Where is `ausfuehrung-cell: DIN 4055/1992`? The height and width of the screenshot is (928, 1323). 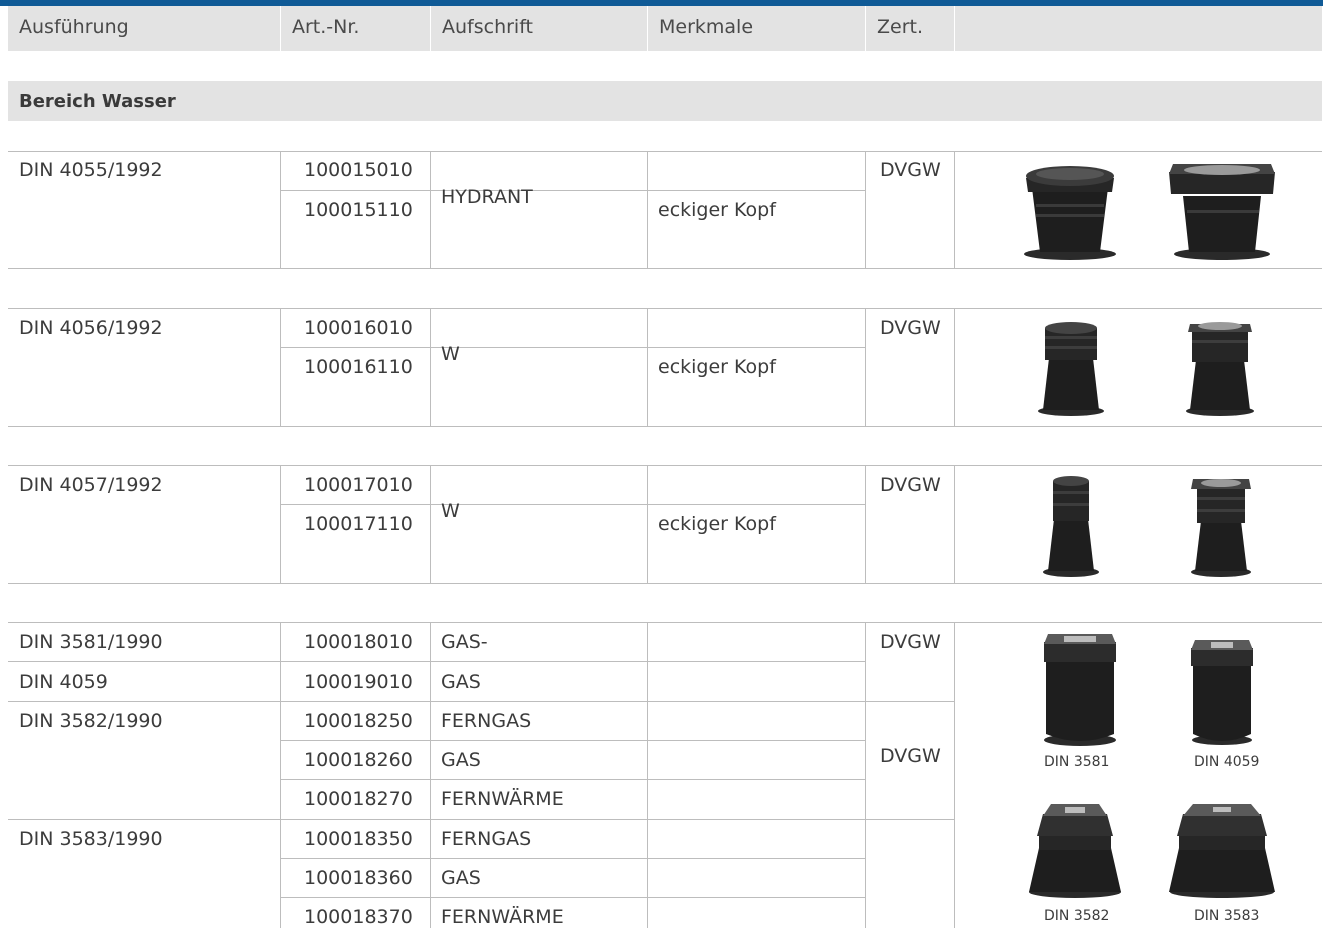
ausfuehrung-cell: DIN 4055/1992 is located at coordinates (91, 170).